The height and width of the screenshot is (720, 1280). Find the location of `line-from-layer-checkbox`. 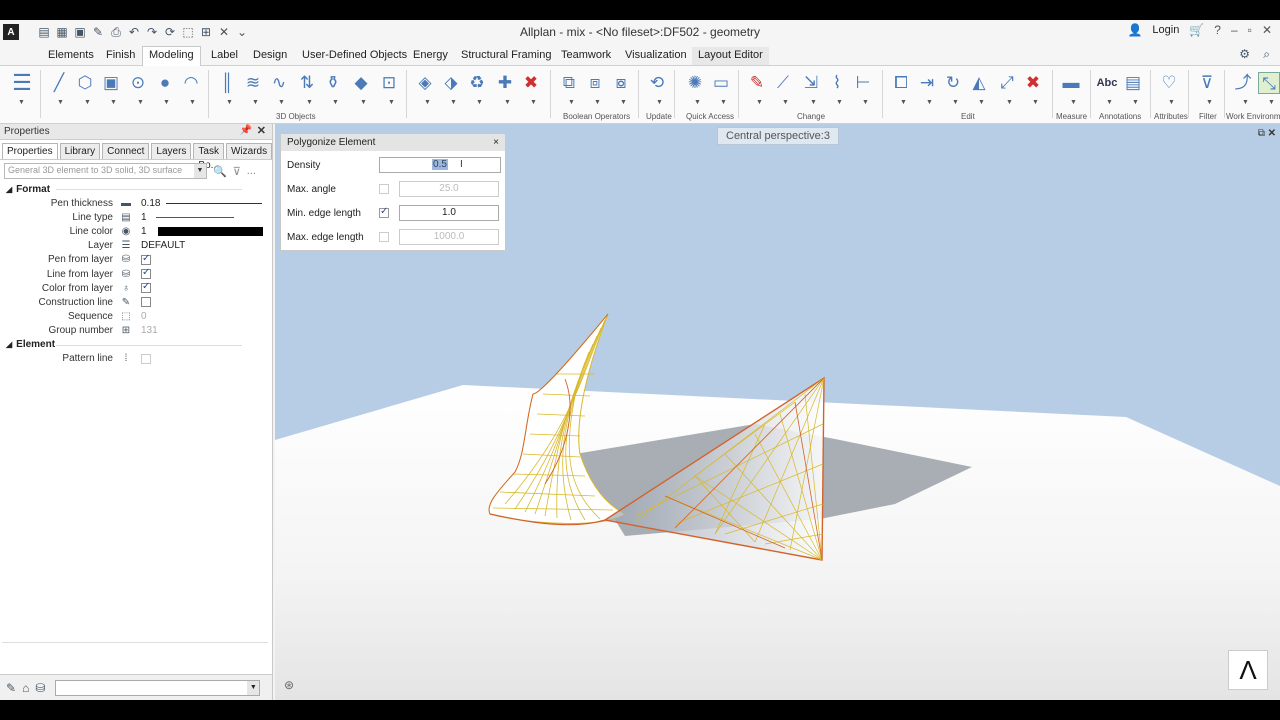

line-from-layer-checkbox is located at coordinates (146, 273).